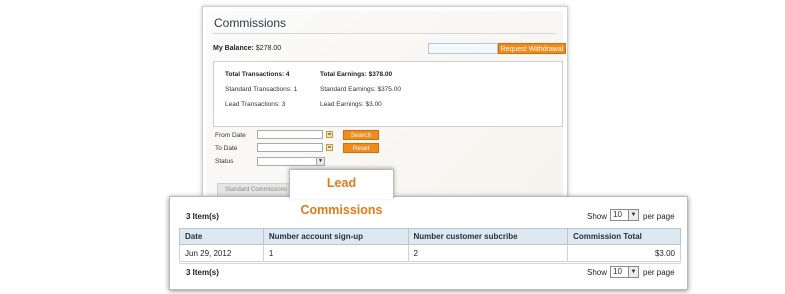 This screenshot has height=294, width=785. I want to click on balance-text: My Balance: $278.00, so click(247, 48).